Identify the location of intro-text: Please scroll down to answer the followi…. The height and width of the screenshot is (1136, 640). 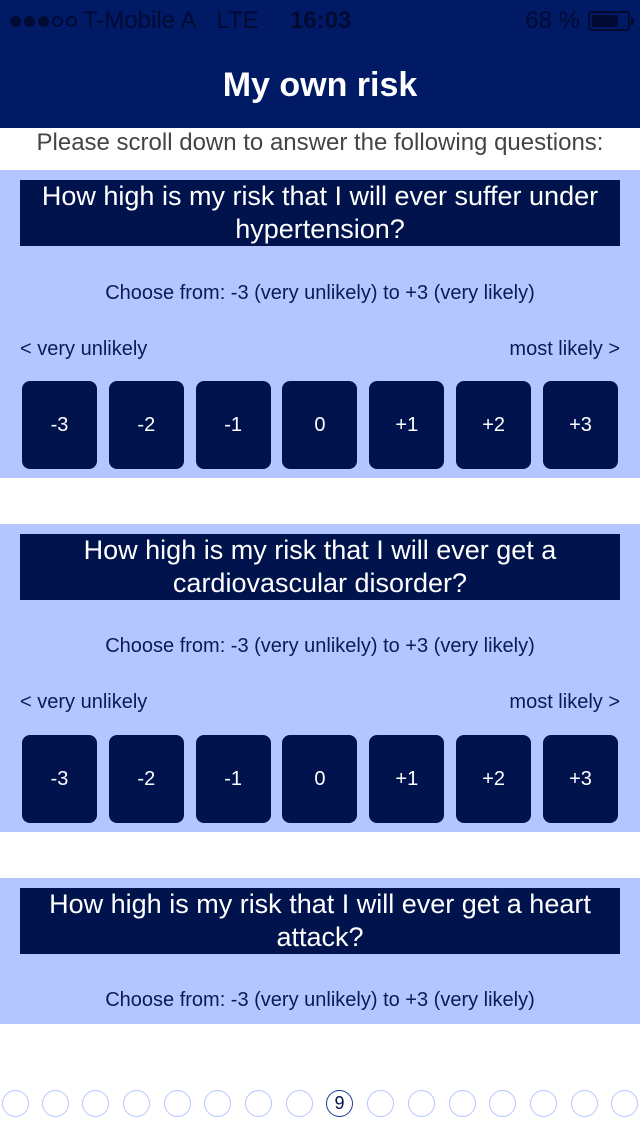
(320, 142).